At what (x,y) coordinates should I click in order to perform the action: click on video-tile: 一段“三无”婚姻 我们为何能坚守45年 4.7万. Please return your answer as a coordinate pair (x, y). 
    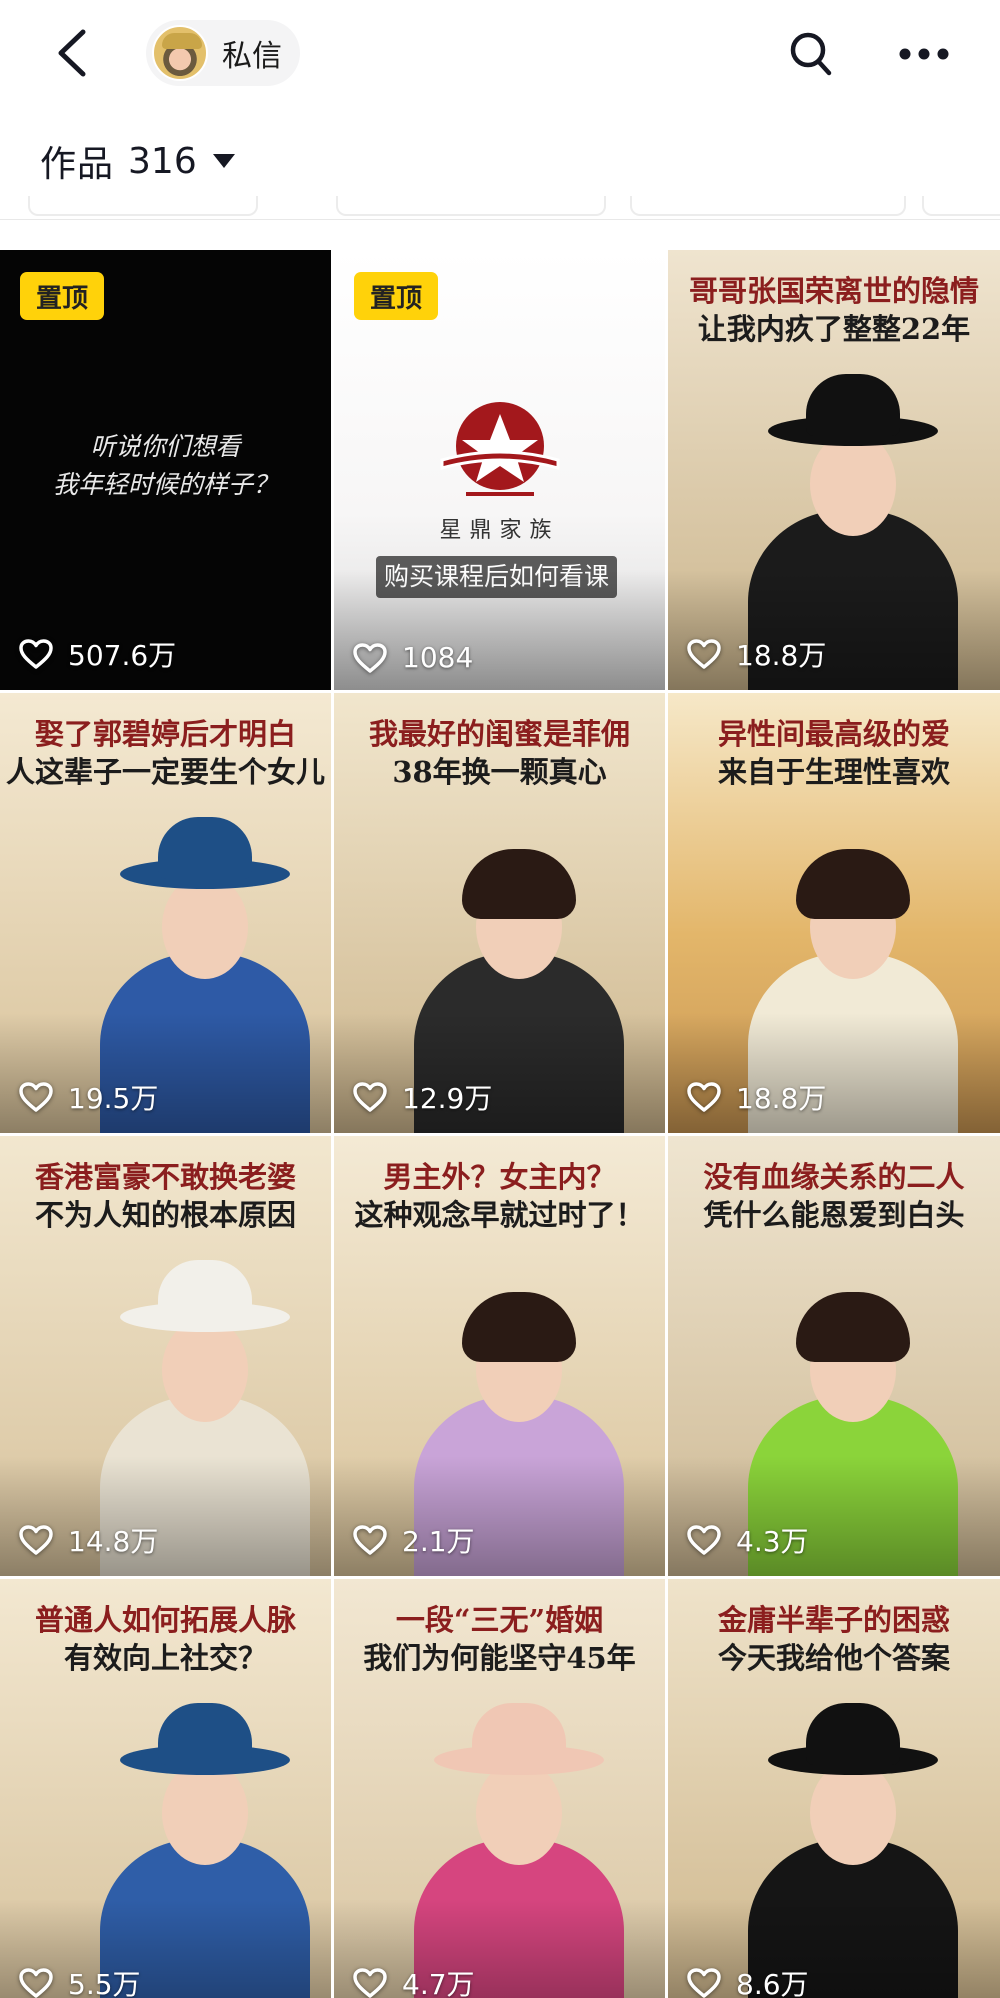
    Looking at the image, I should click on (499, 1788).